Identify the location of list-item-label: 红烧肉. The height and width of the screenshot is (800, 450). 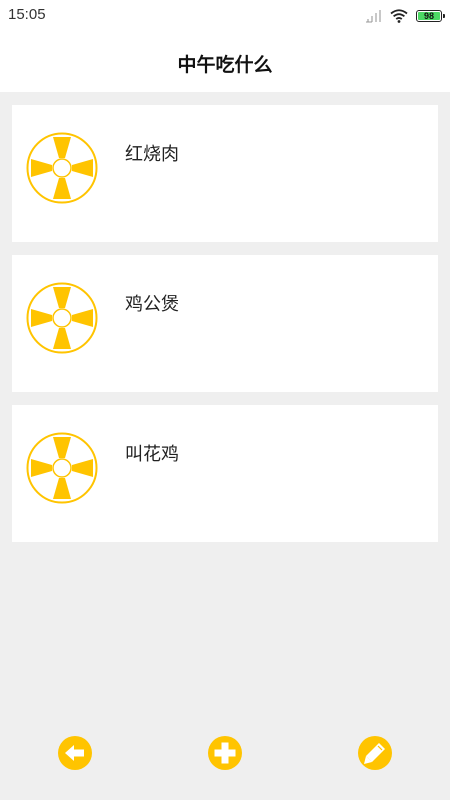
(152, 154).